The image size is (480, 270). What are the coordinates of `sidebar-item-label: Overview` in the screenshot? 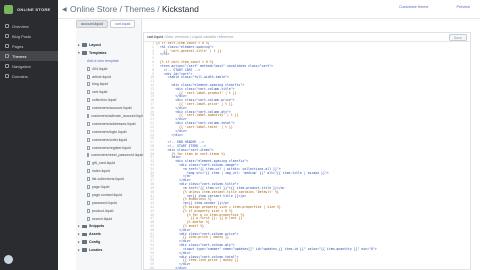 It's located at (20, 26).